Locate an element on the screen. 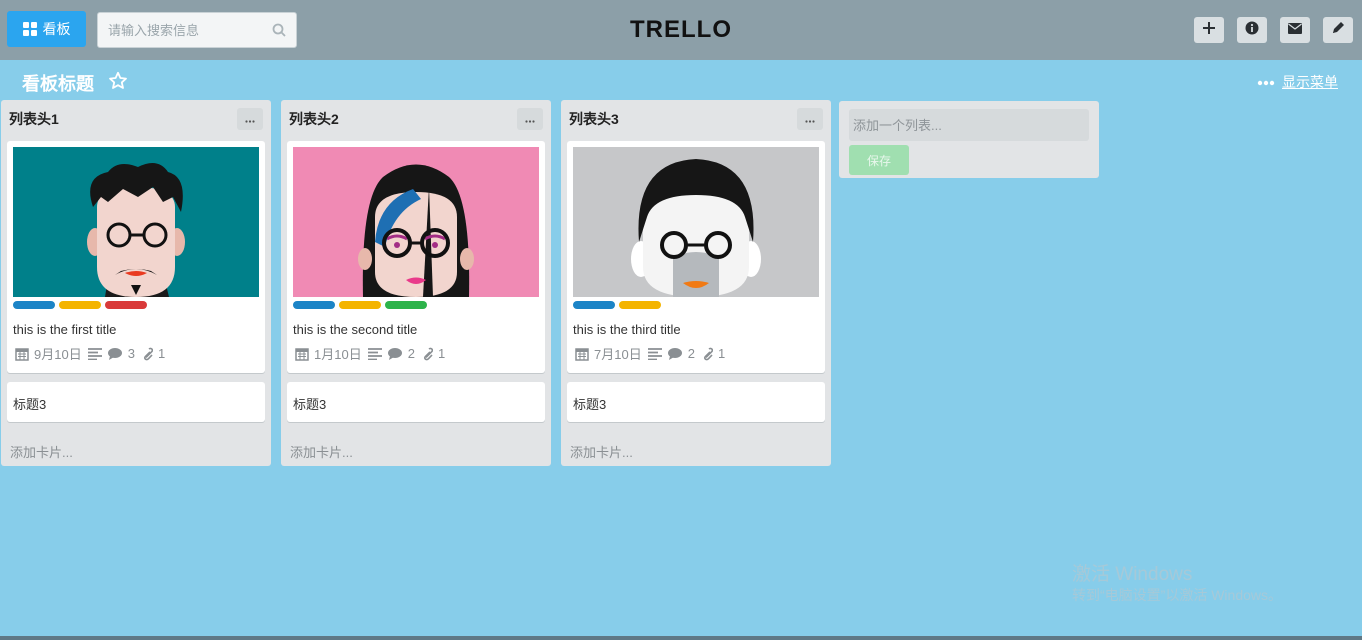 This screenshot has height=640, width=1362. card-badges: 1月10日 2 1 is located at coordinates (373, 353).